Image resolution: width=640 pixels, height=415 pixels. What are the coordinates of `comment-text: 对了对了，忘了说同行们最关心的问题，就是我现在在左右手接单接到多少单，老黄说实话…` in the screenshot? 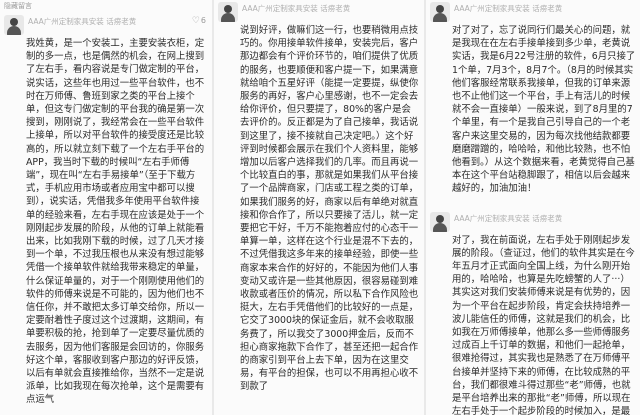 It's located at (544, 110).